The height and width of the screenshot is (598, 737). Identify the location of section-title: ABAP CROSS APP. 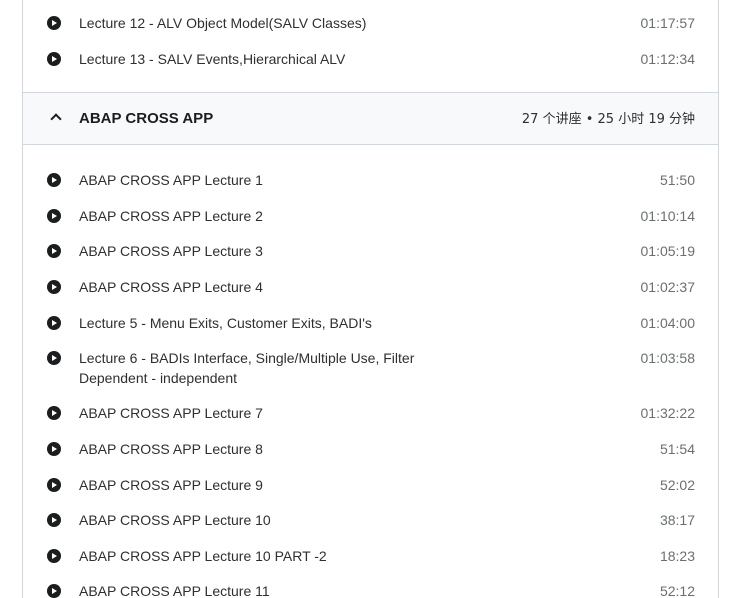
(146, 118).